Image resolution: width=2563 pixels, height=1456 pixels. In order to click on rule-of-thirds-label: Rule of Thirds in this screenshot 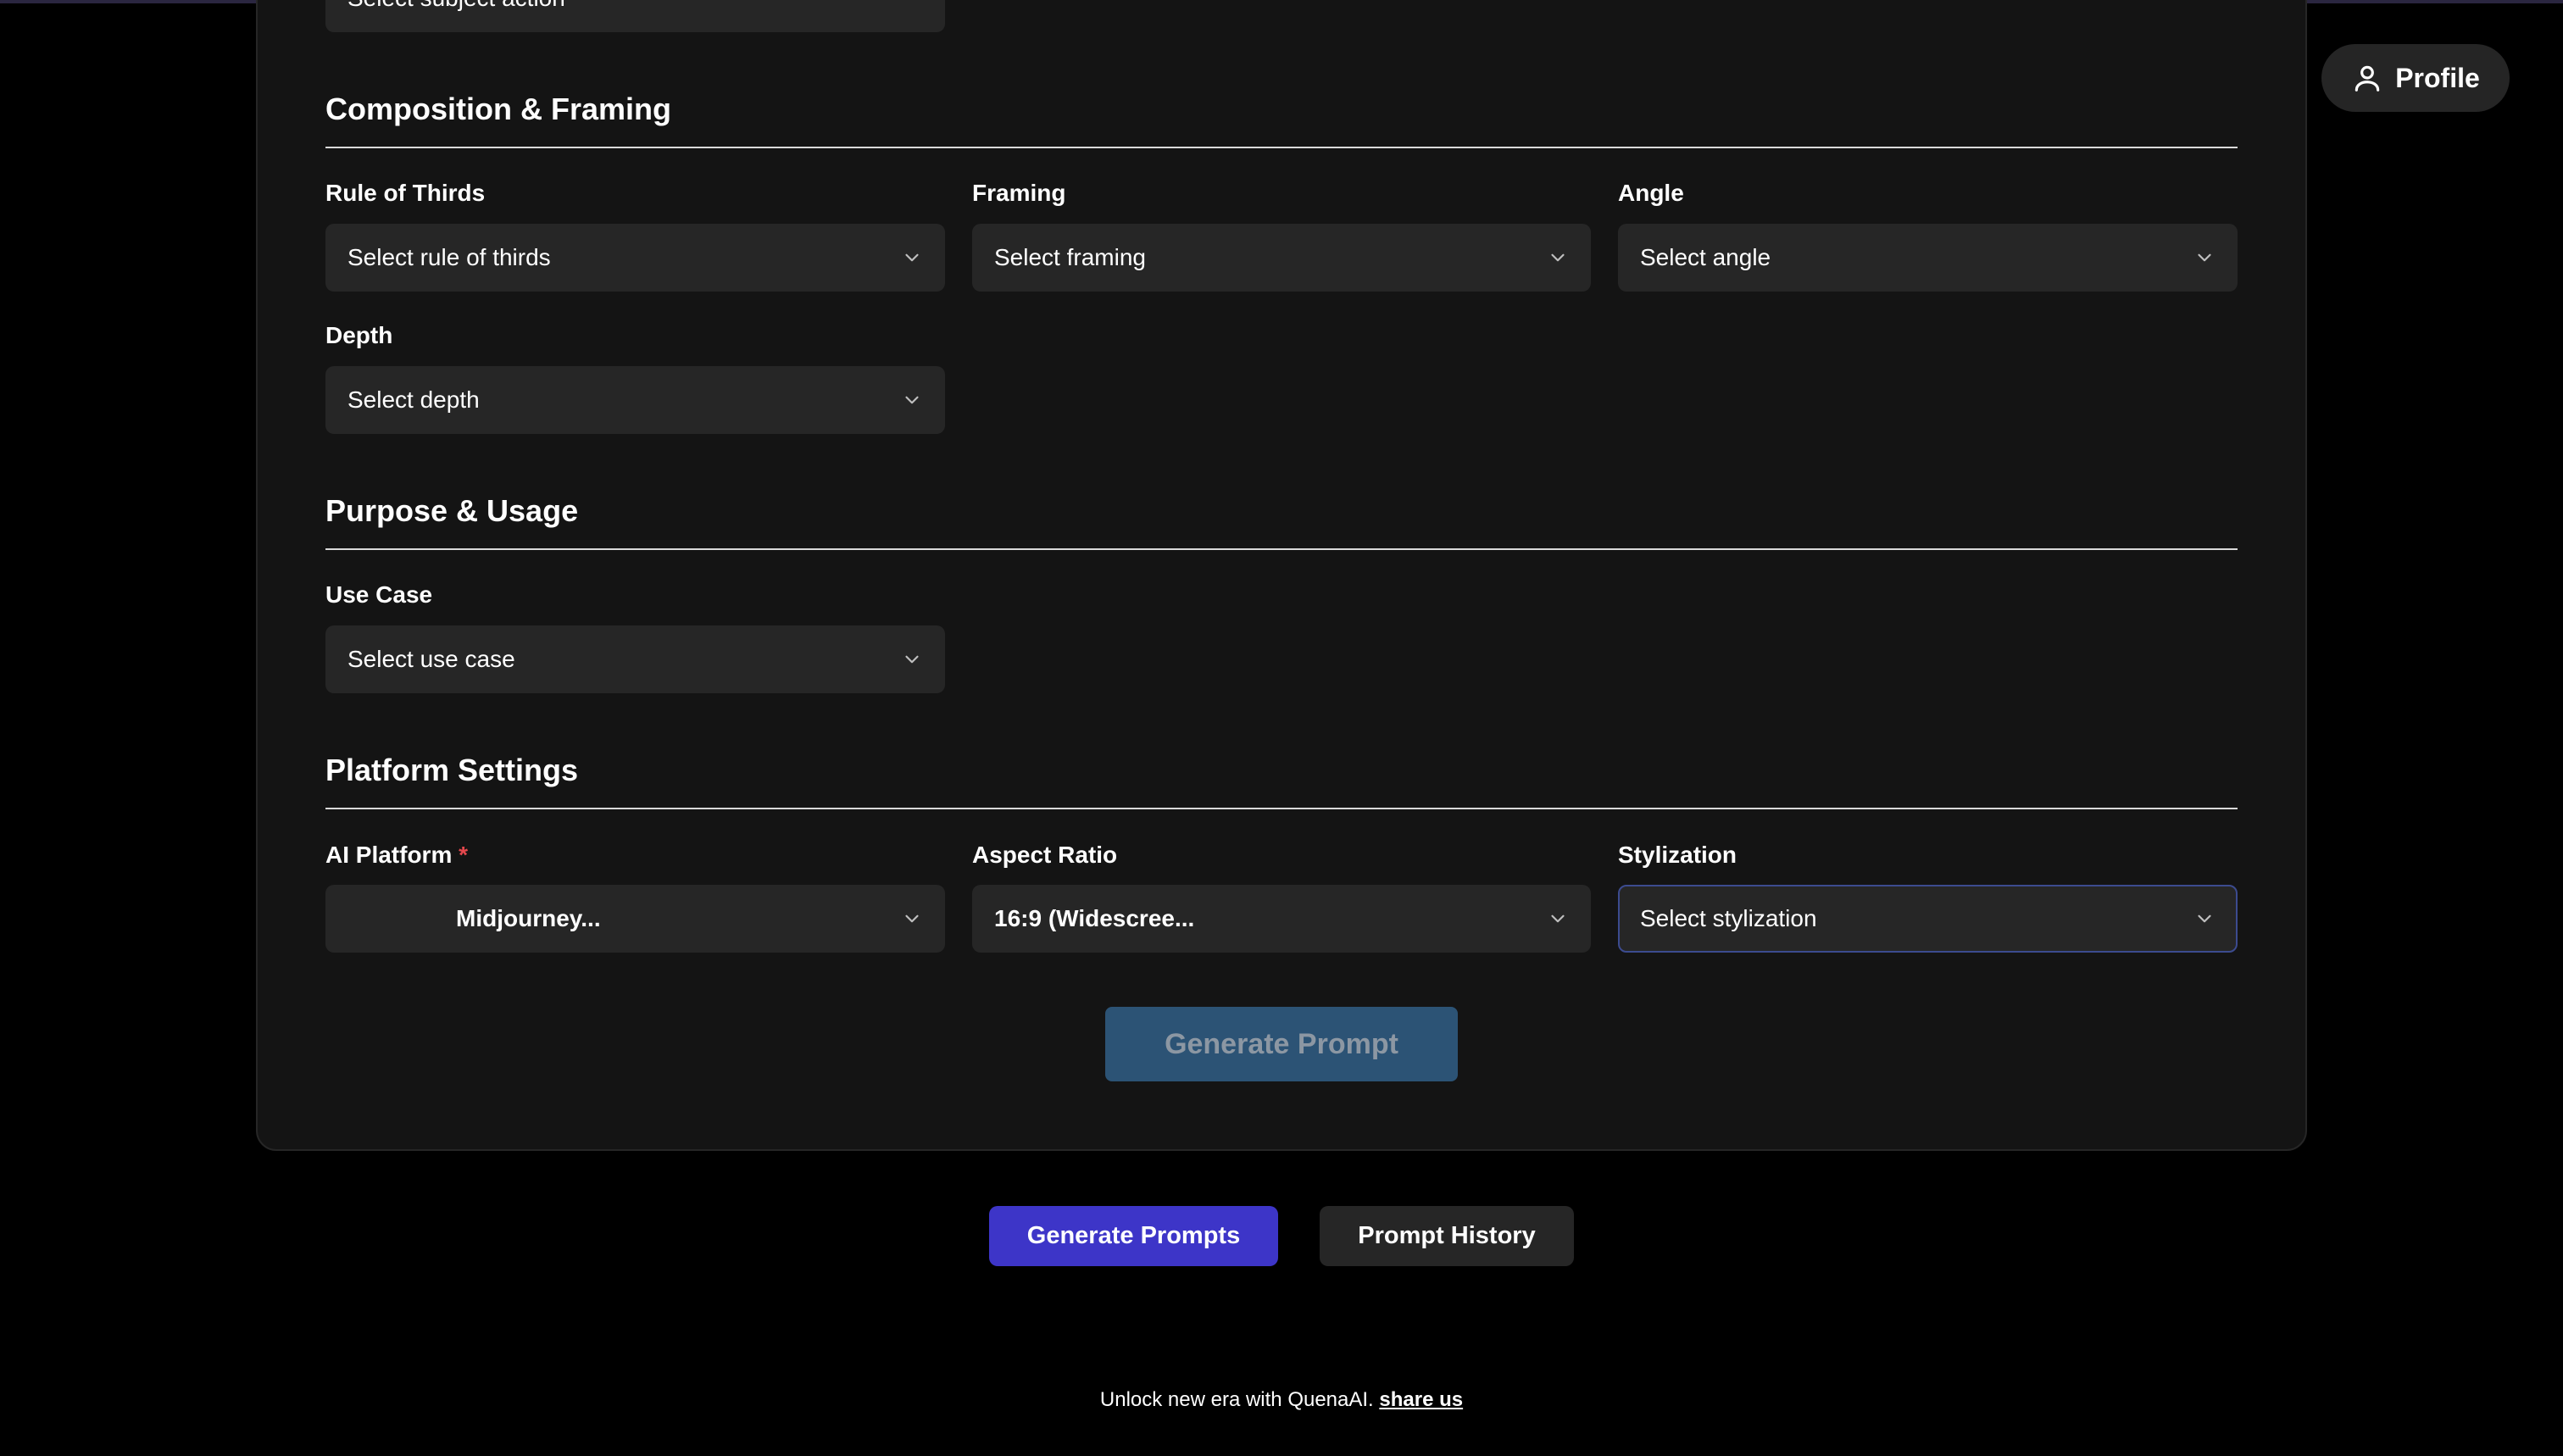, I will do `click(405, 193)`.